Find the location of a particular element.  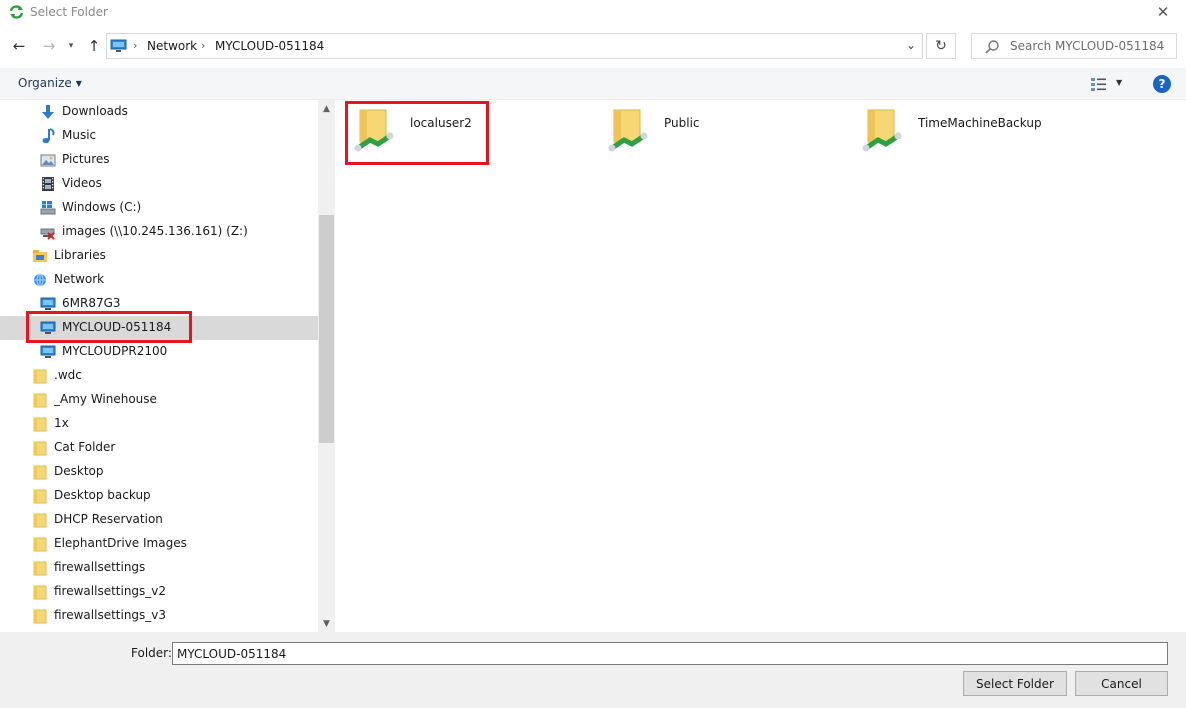

content-item-localuser2: localuser2 is located at coordinates (456, 132).